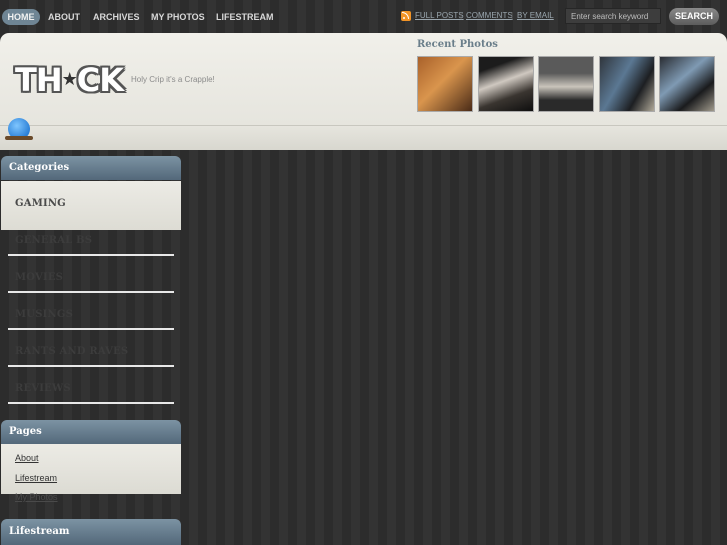  Describe the element at coordinates (91, 168) in the screenshot. I see `categories-widget-title: Categories` at that location.